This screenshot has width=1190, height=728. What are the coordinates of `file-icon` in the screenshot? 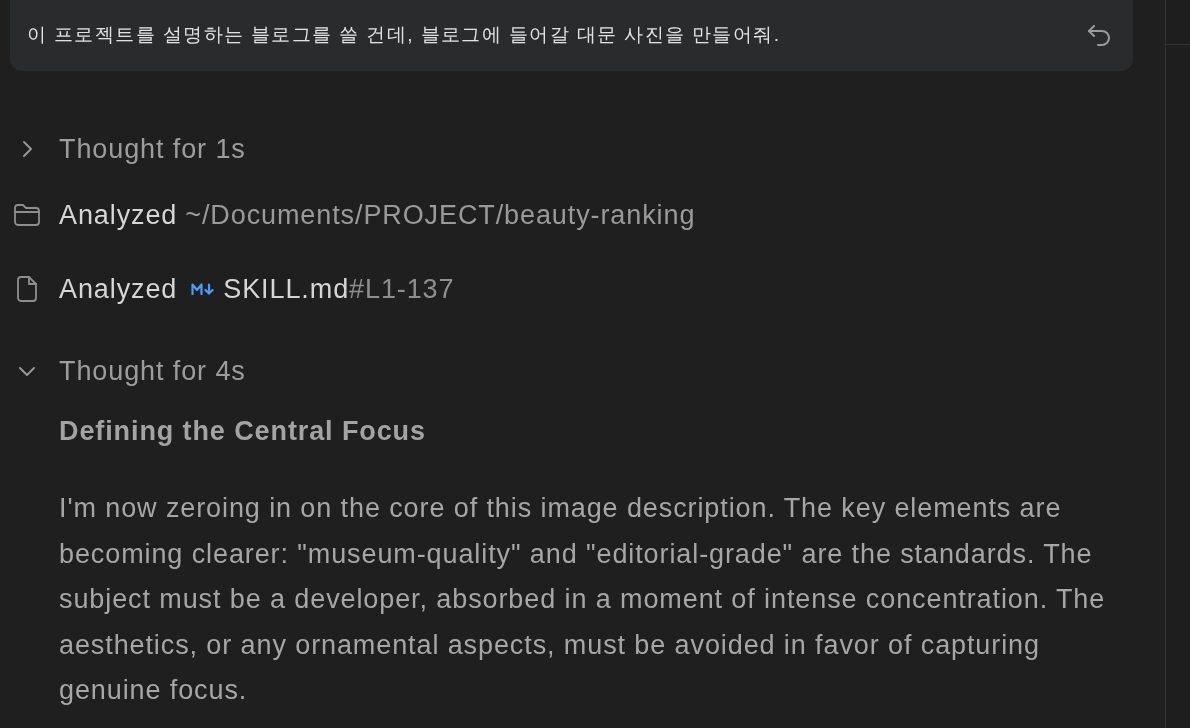 It's located at (27, 289).